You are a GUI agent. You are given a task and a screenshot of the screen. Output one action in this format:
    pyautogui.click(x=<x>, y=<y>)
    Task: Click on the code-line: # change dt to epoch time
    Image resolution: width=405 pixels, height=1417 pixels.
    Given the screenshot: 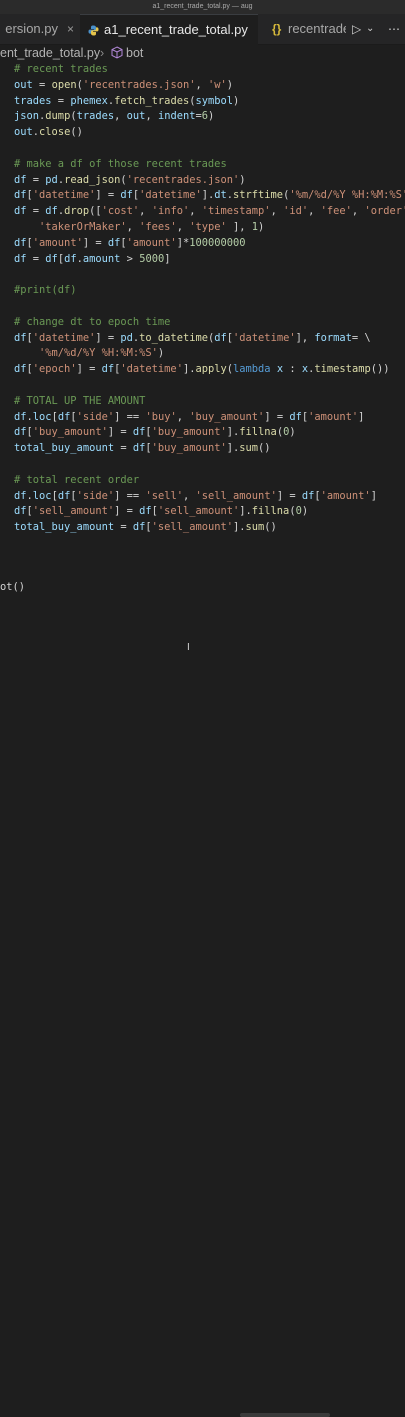 What is the action you would take?
    pyautogui.click(x=92, y=321)
    